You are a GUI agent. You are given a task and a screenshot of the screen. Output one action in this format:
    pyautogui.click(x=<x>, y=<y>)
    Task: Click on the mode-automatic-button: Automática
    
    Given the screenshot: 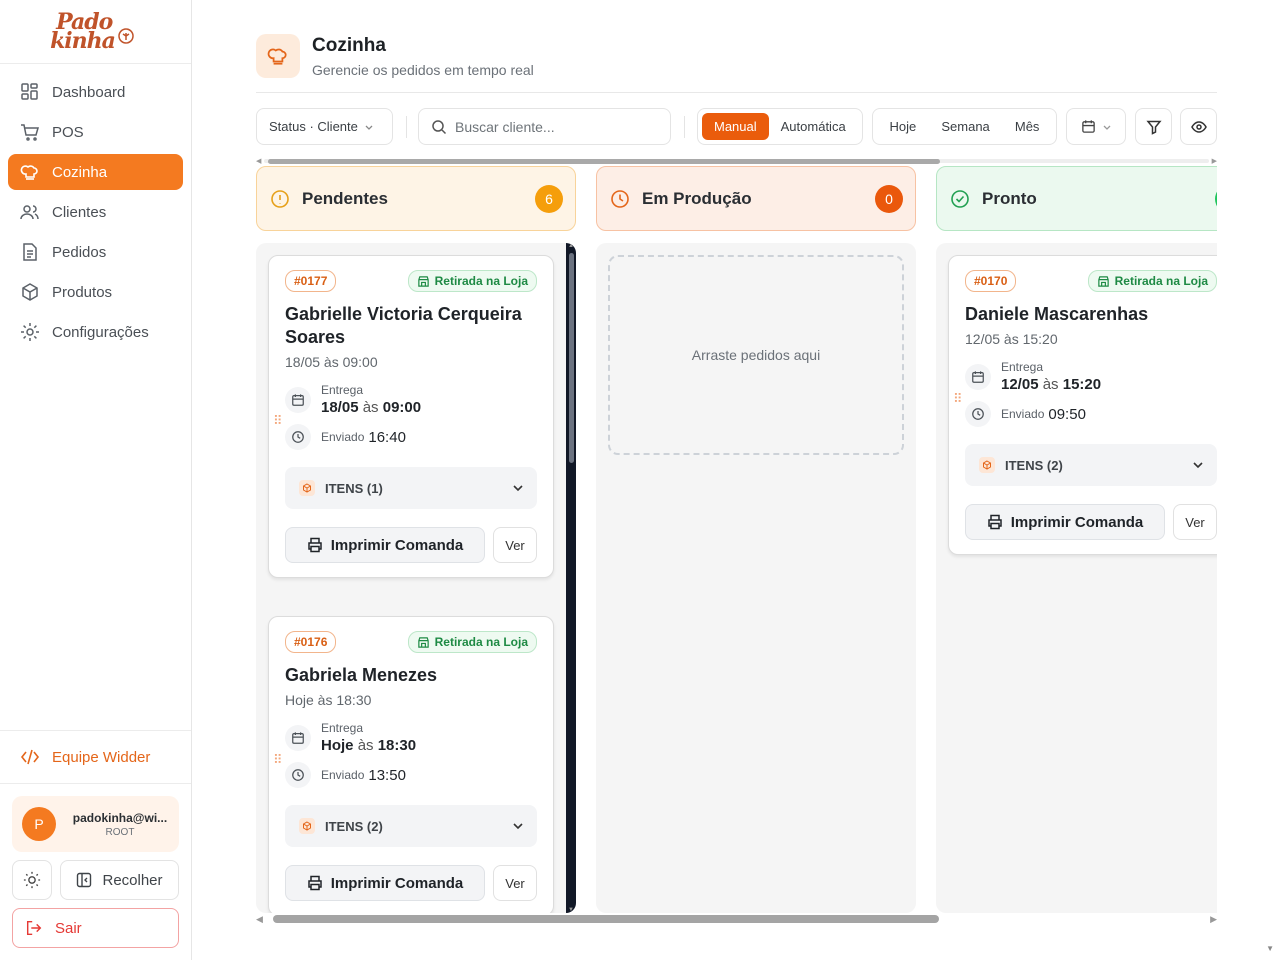 What is the action you would take?
    pyautogui.click(x=813, y=126)
    